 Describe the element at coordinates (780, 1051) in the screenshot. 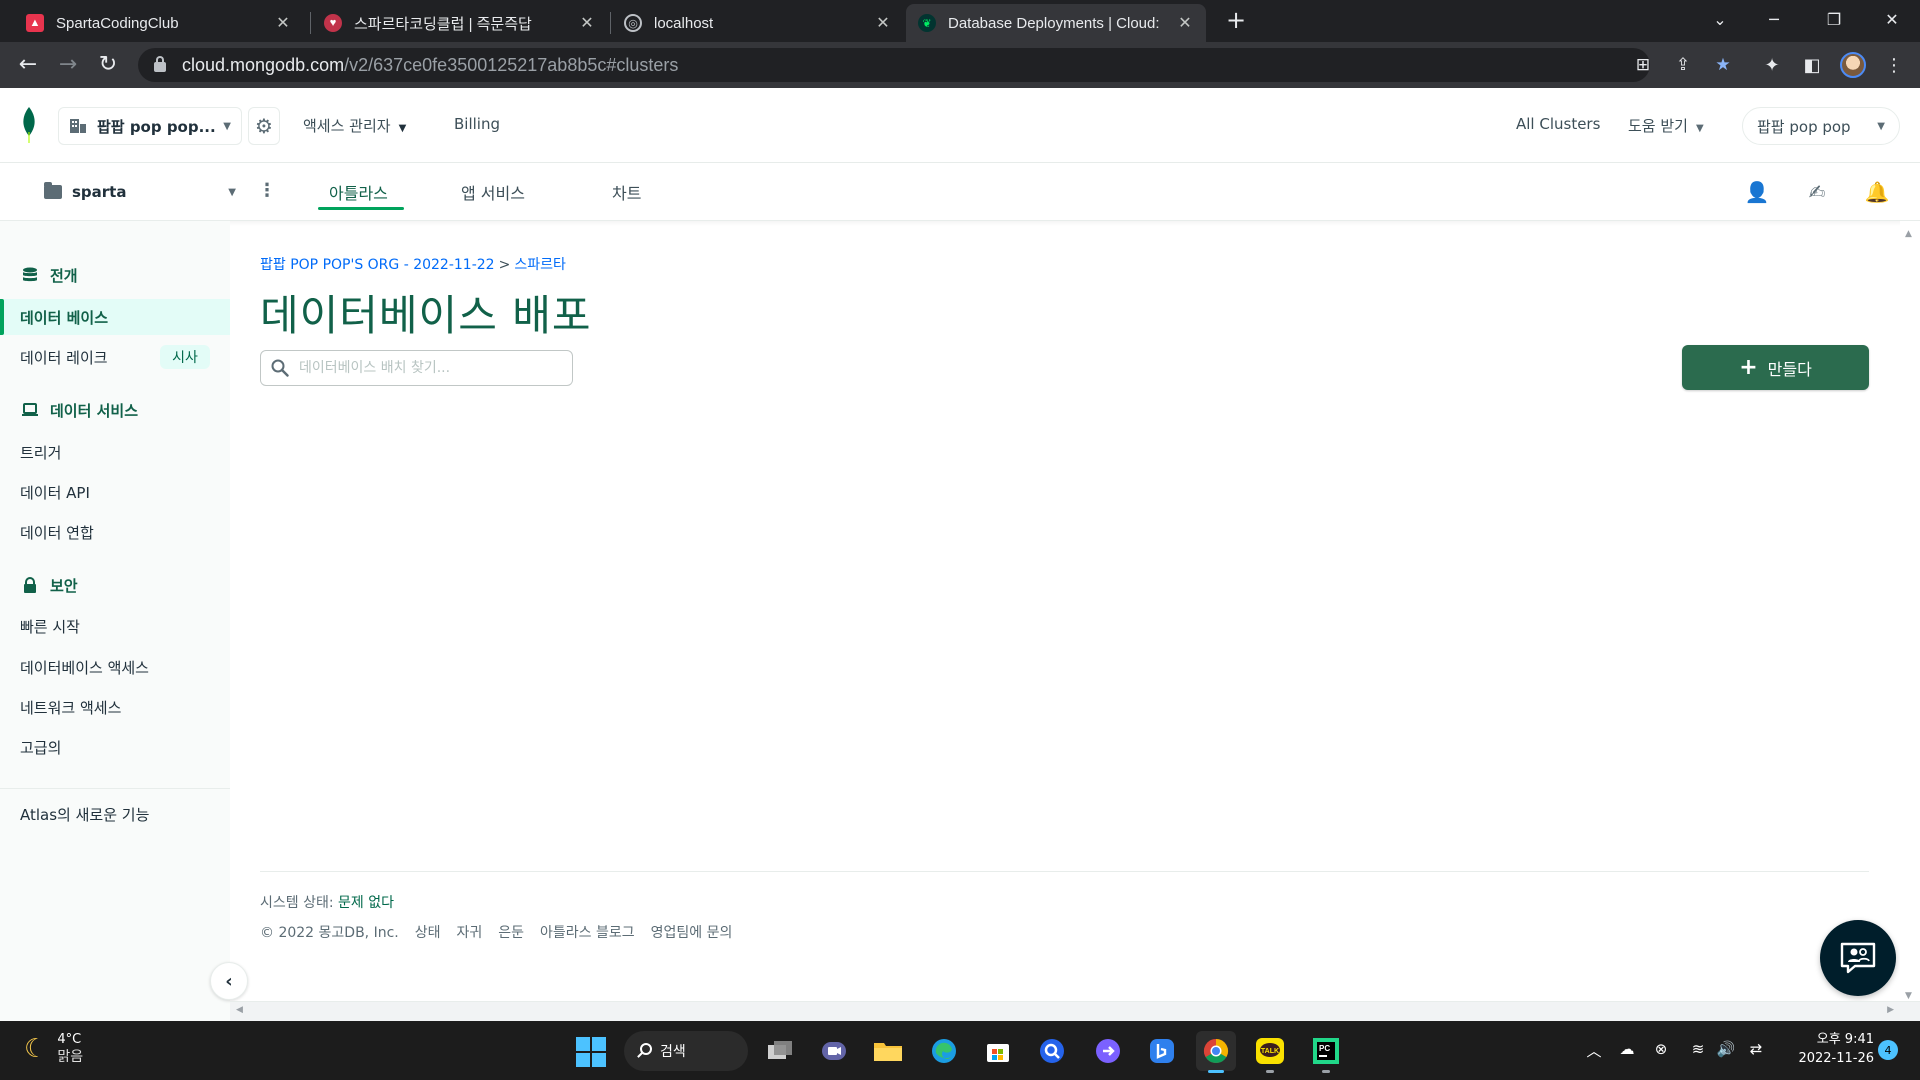

I see `task-view-icon` at that location.